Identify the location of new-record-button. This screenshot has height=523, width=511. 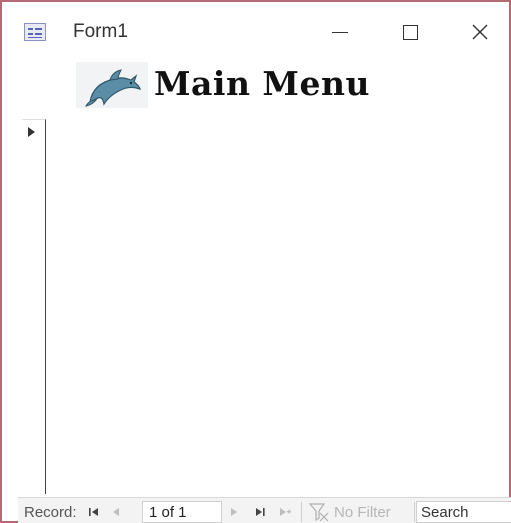
(285, 512).